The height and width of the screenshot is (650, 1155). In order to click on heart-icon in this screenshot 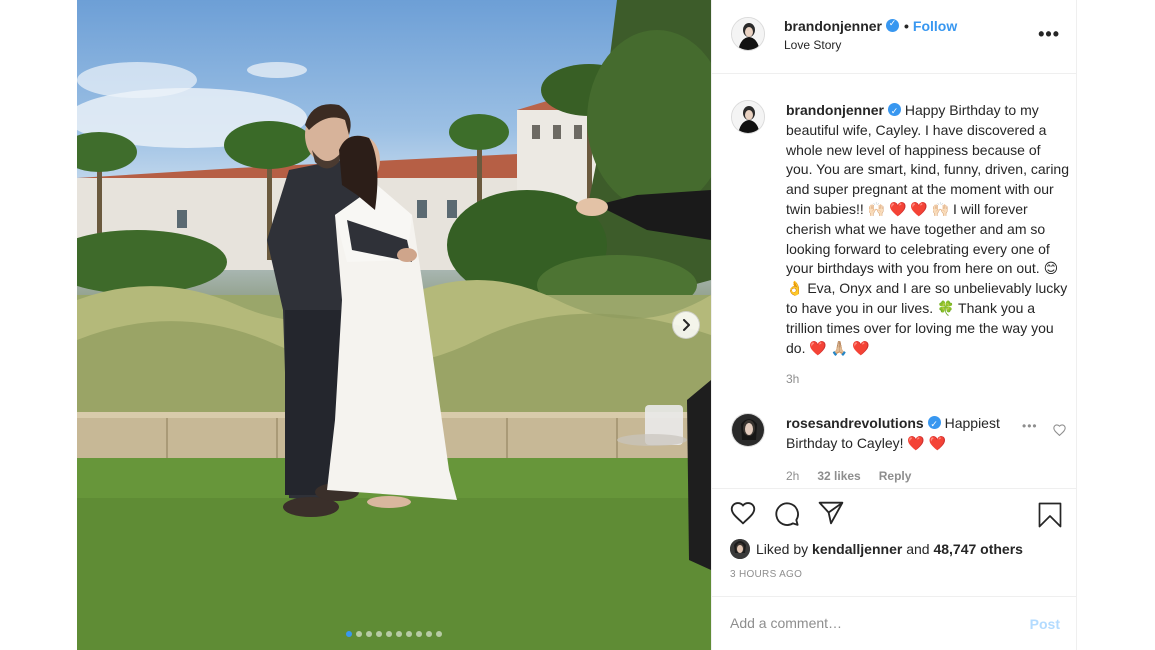, I will do `click(743, 513)`.